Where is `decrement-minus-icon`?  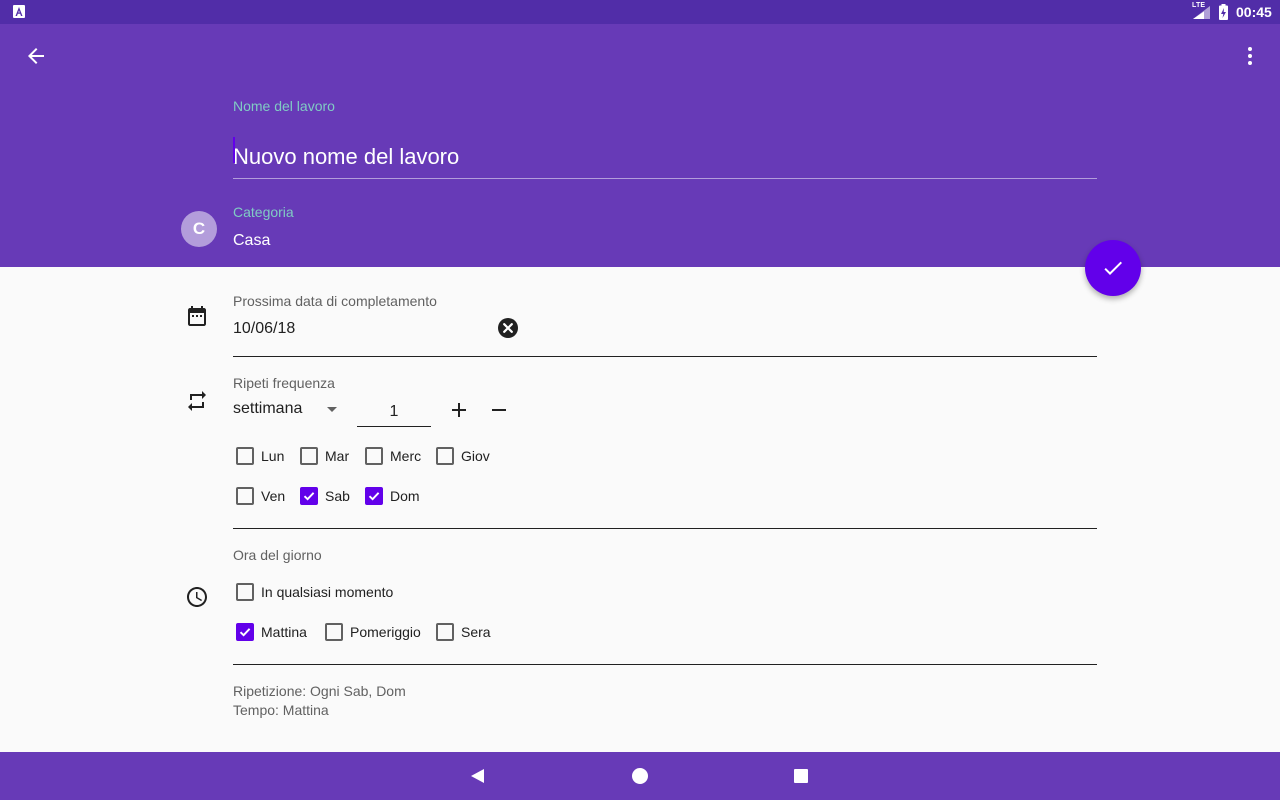
decrement-minus-icon is located at coordinates (499, 410).